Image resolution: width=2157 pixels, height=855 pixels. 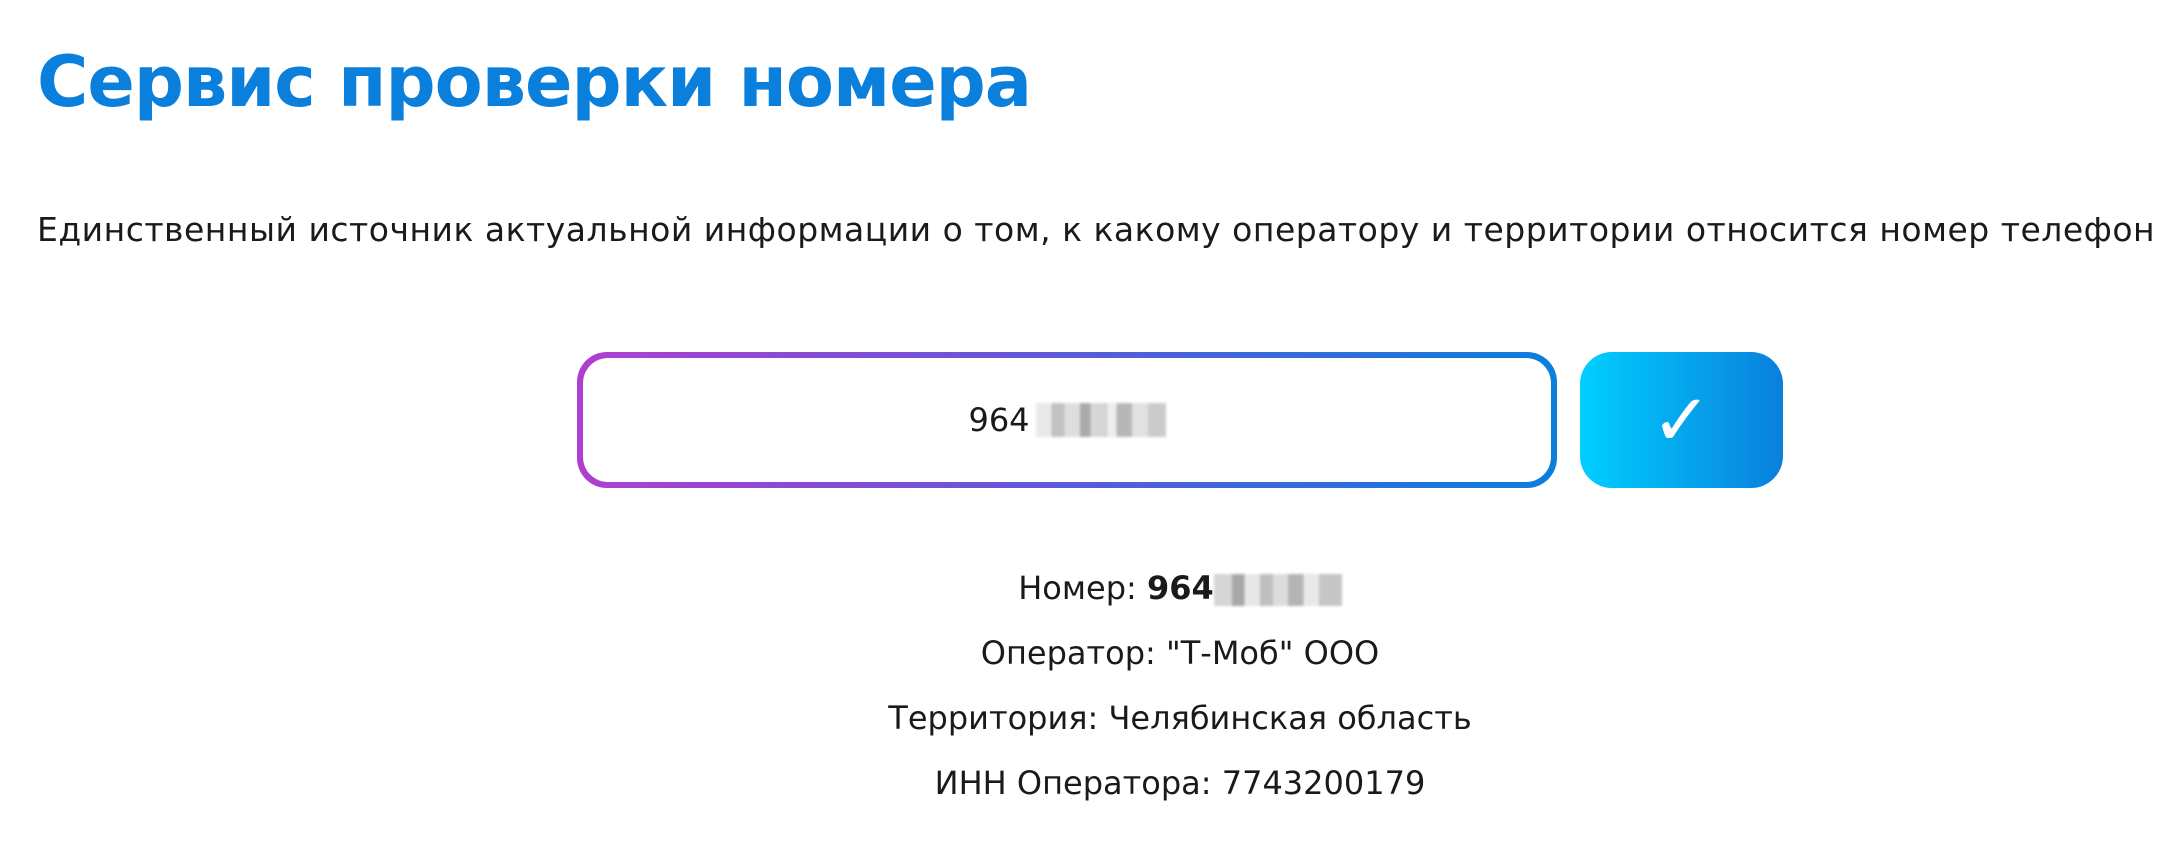 I want to click on result-operator: Оператор: "Т-Моб" ООО, so click(x=1180, y=653).